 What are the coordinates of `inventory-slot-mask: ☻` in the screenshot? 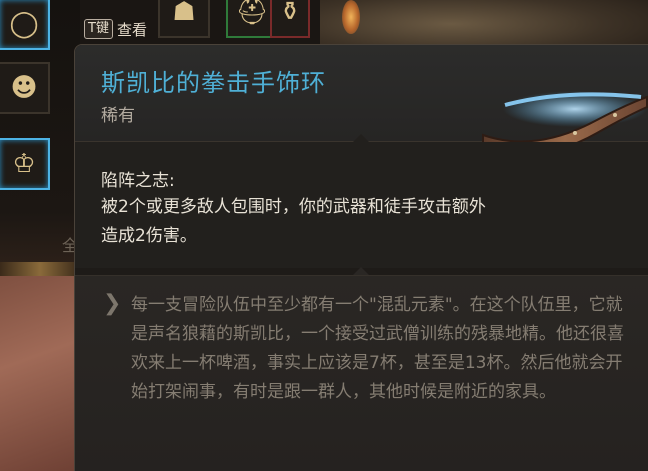 It's located at (25, 88).